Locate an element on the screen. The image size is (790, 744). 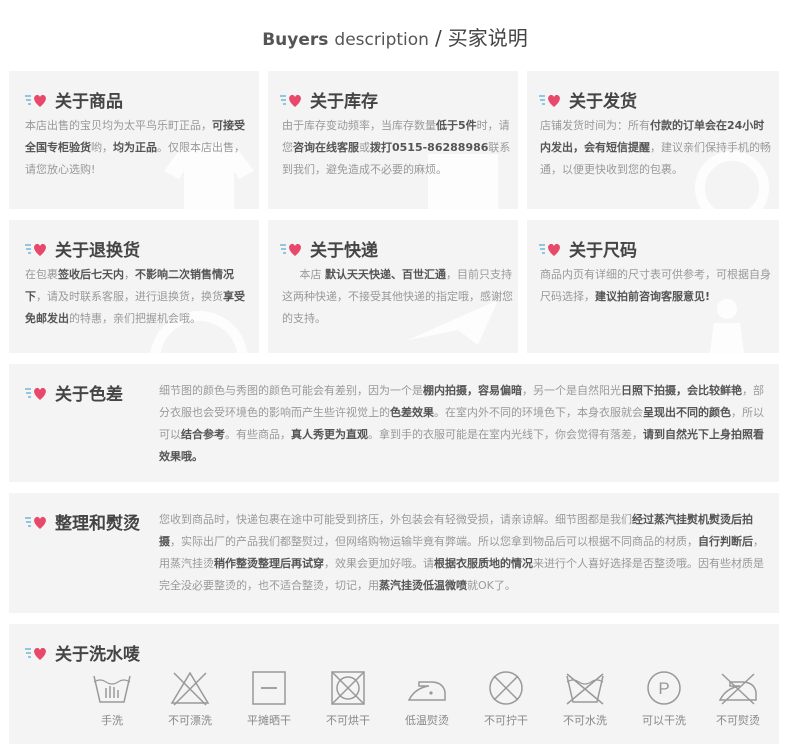
wash-label: 不可熨烫 is located at coordinates (738, 720).